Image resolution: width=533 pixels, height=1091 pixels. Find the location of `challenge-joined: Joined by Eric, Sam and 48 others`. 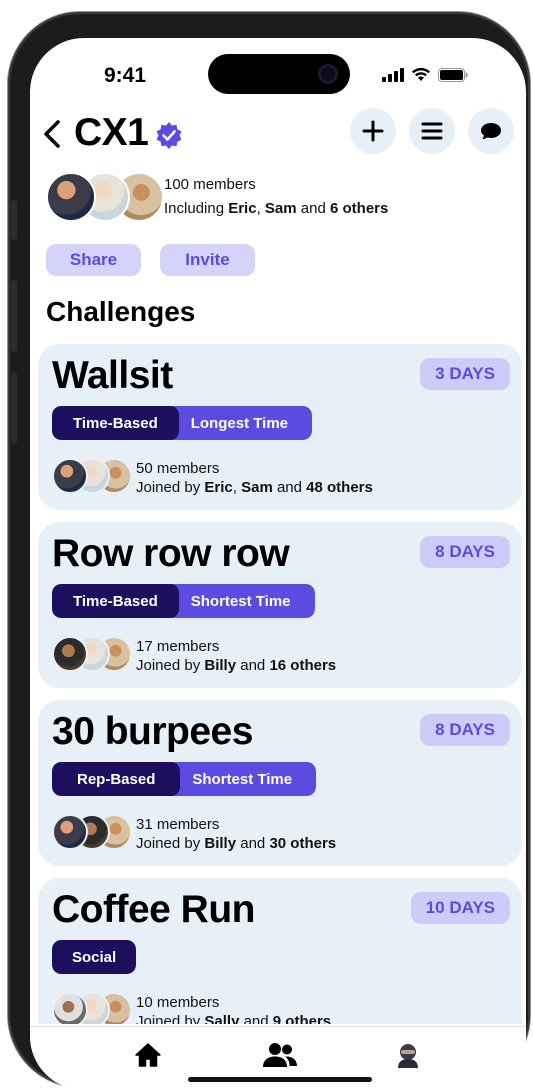

challenge-joined: Joined by Eric, Sam and 48 others is located at coordinates (254, 487).